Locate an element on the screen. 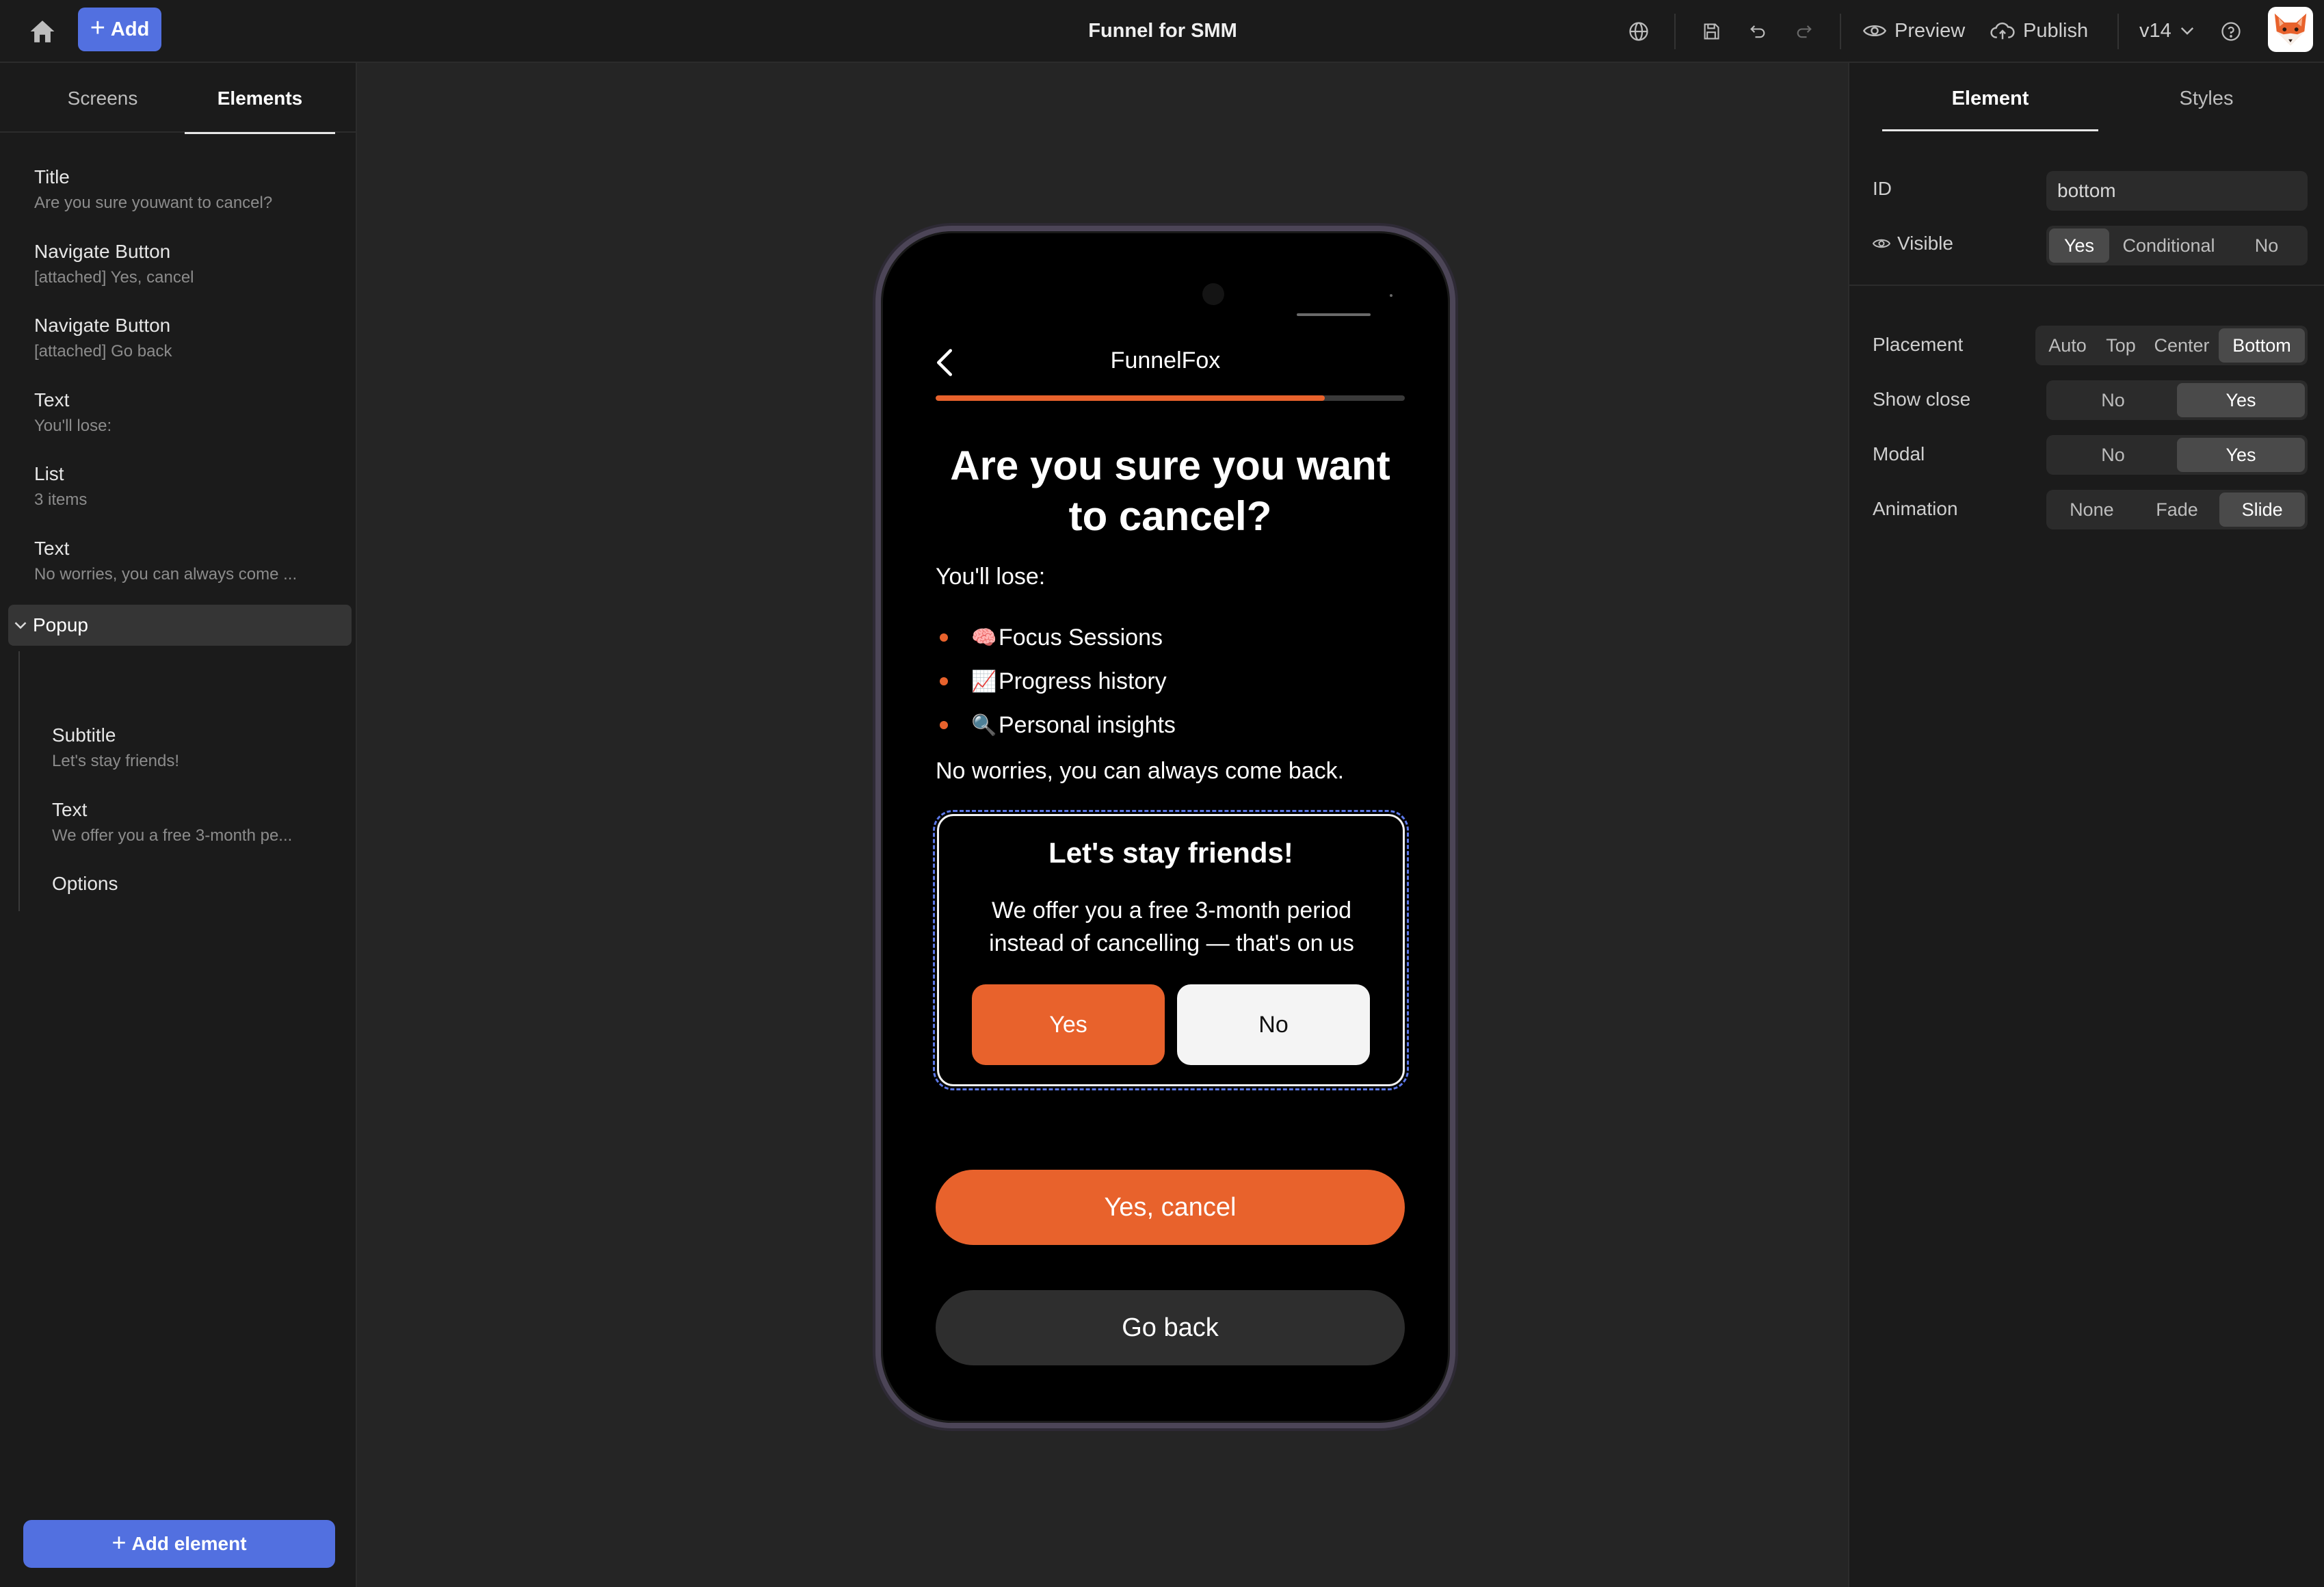 This screenshot has height=1587, width=2324. element-item-text: Text You'll lose: is located at coordinates (184, 413).